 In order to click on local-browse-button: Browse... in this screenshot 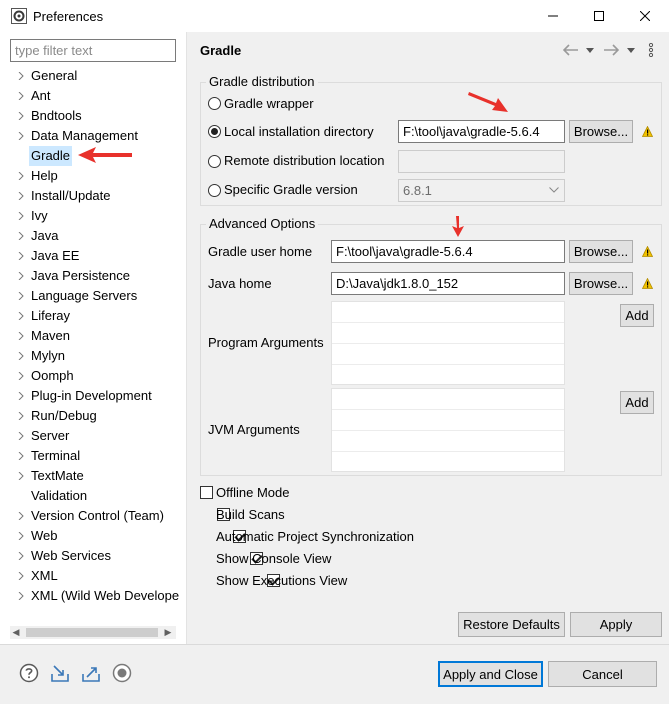, I will do `click(601, 131)`.